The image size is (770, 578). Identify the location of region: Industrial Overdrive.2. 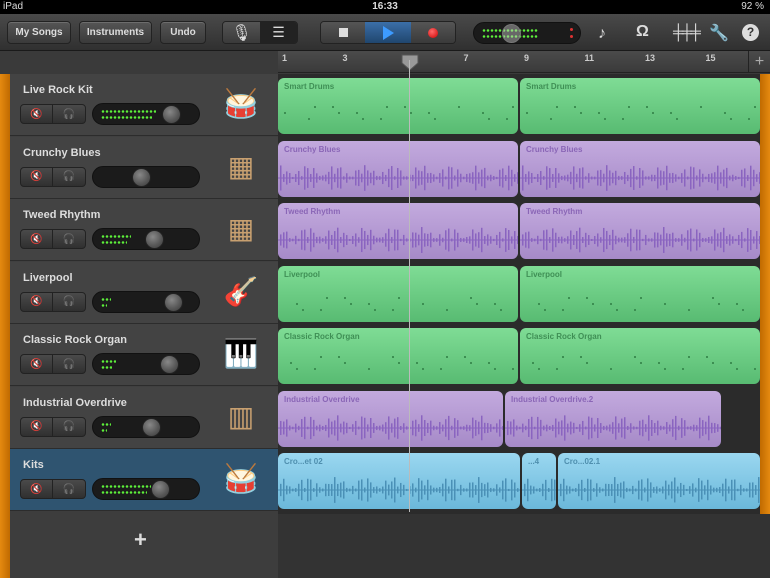
(613, 418).